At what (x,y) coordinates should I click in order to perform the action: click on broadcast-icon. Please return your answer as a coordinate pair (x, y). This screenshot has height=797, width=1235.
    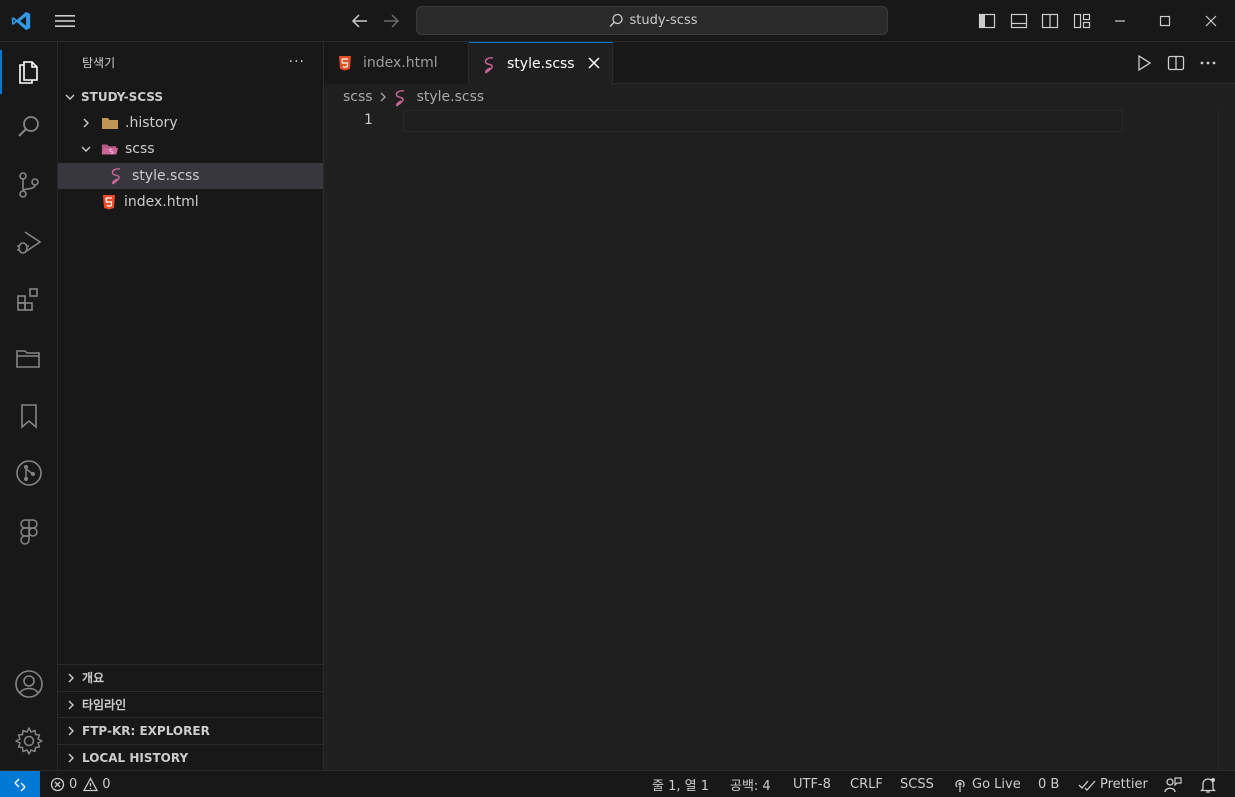
    Looking at the image, I should click on (960, 785).